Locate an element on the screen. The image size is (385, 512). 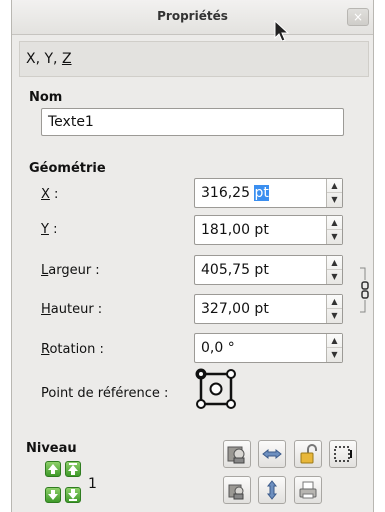
frame-icon is located at coordinates (343, 454).